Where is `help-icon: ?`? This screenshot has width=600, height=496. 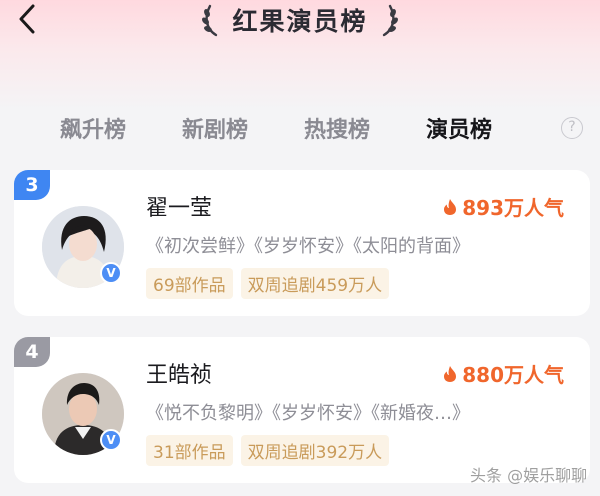
help-icon: ? is located at coordinates (572, 128).